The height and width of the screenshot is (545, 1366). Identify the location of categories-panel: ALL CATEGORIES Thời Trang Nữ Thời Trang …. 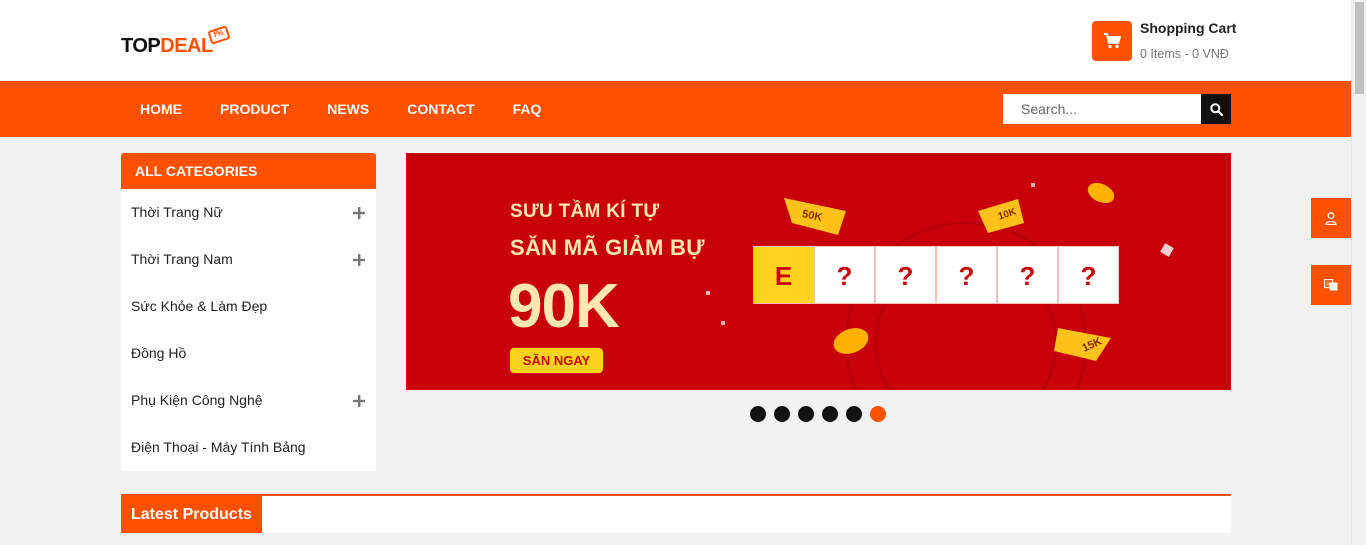
(248, 312).